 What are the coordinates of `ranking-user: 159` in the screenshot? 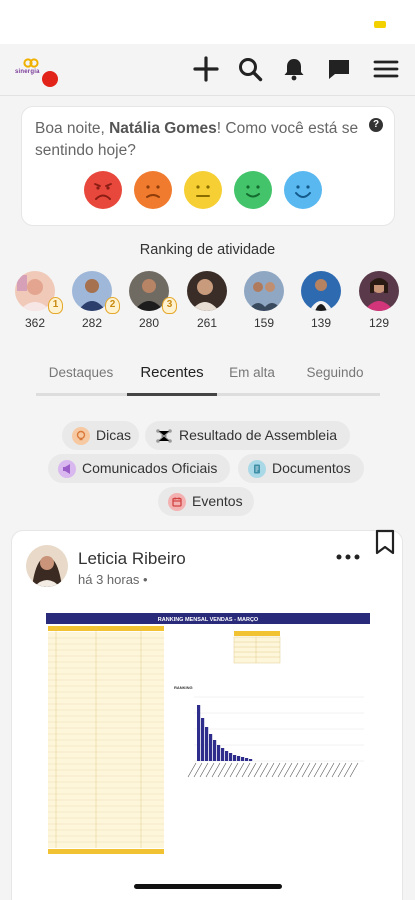 It's located at (265, 301).